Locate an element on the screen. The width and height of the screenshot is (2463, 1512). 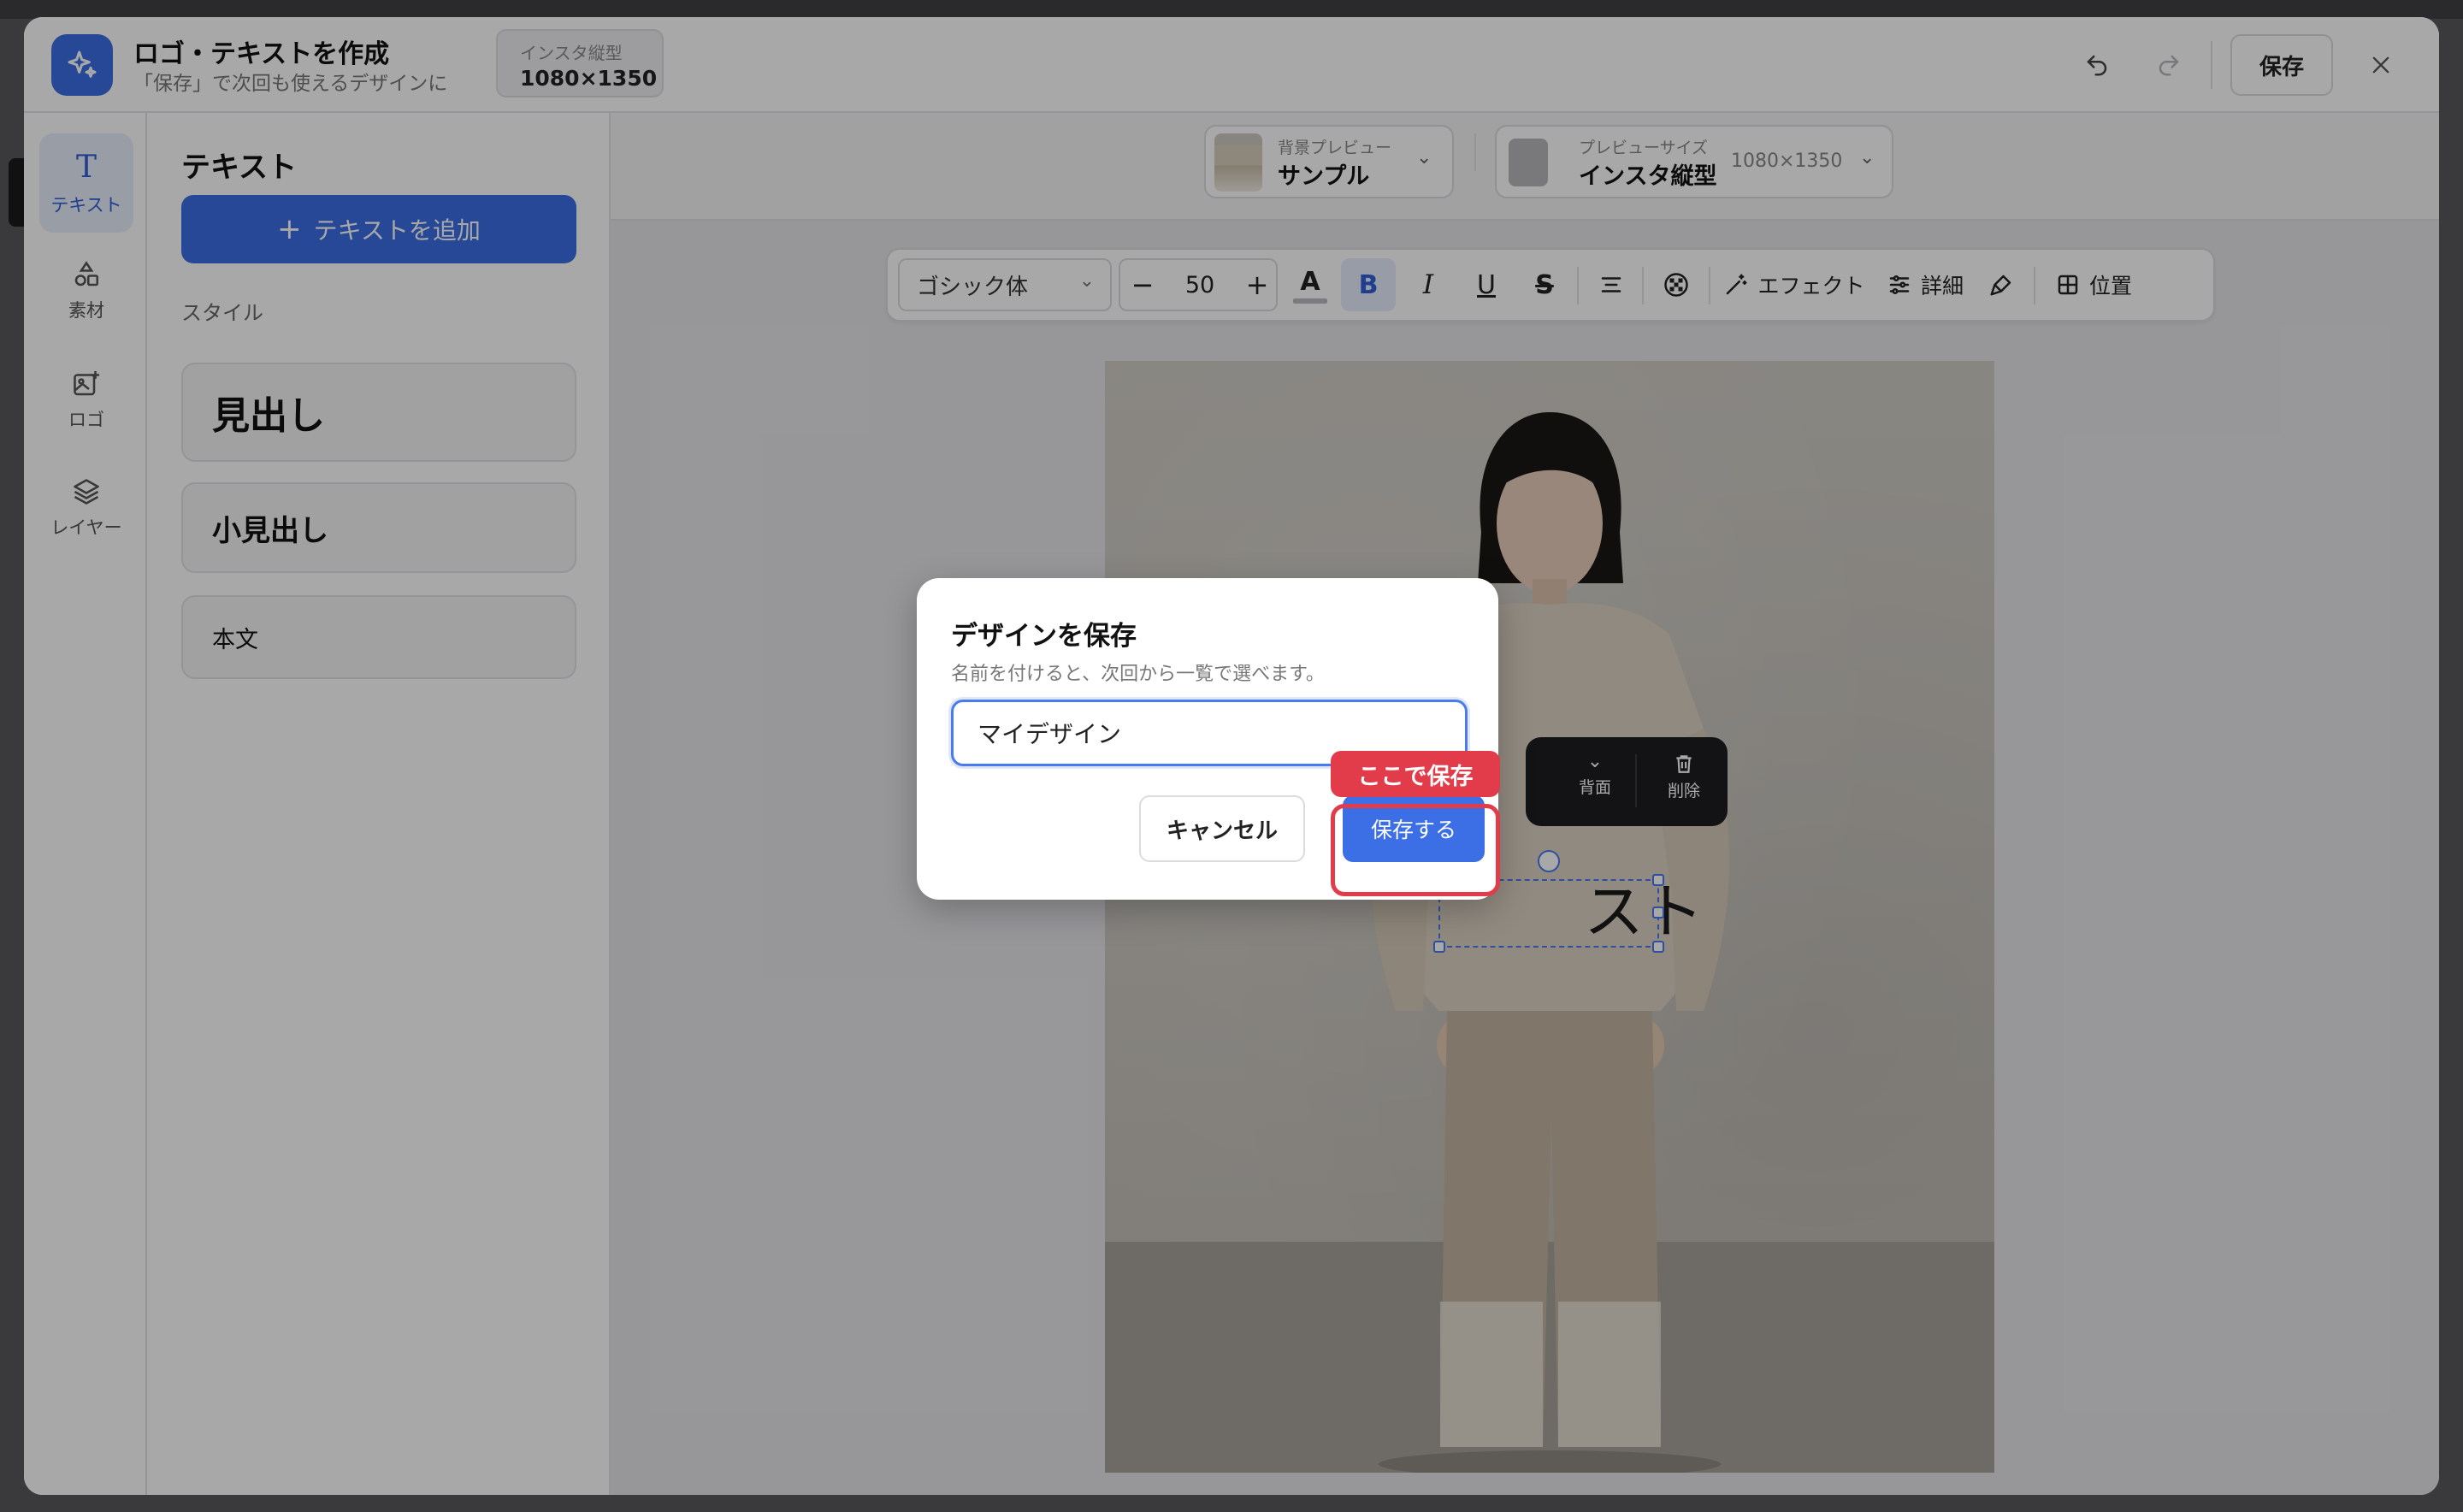
background-preview-value: サンプル is located at coordinates (1324, 176).